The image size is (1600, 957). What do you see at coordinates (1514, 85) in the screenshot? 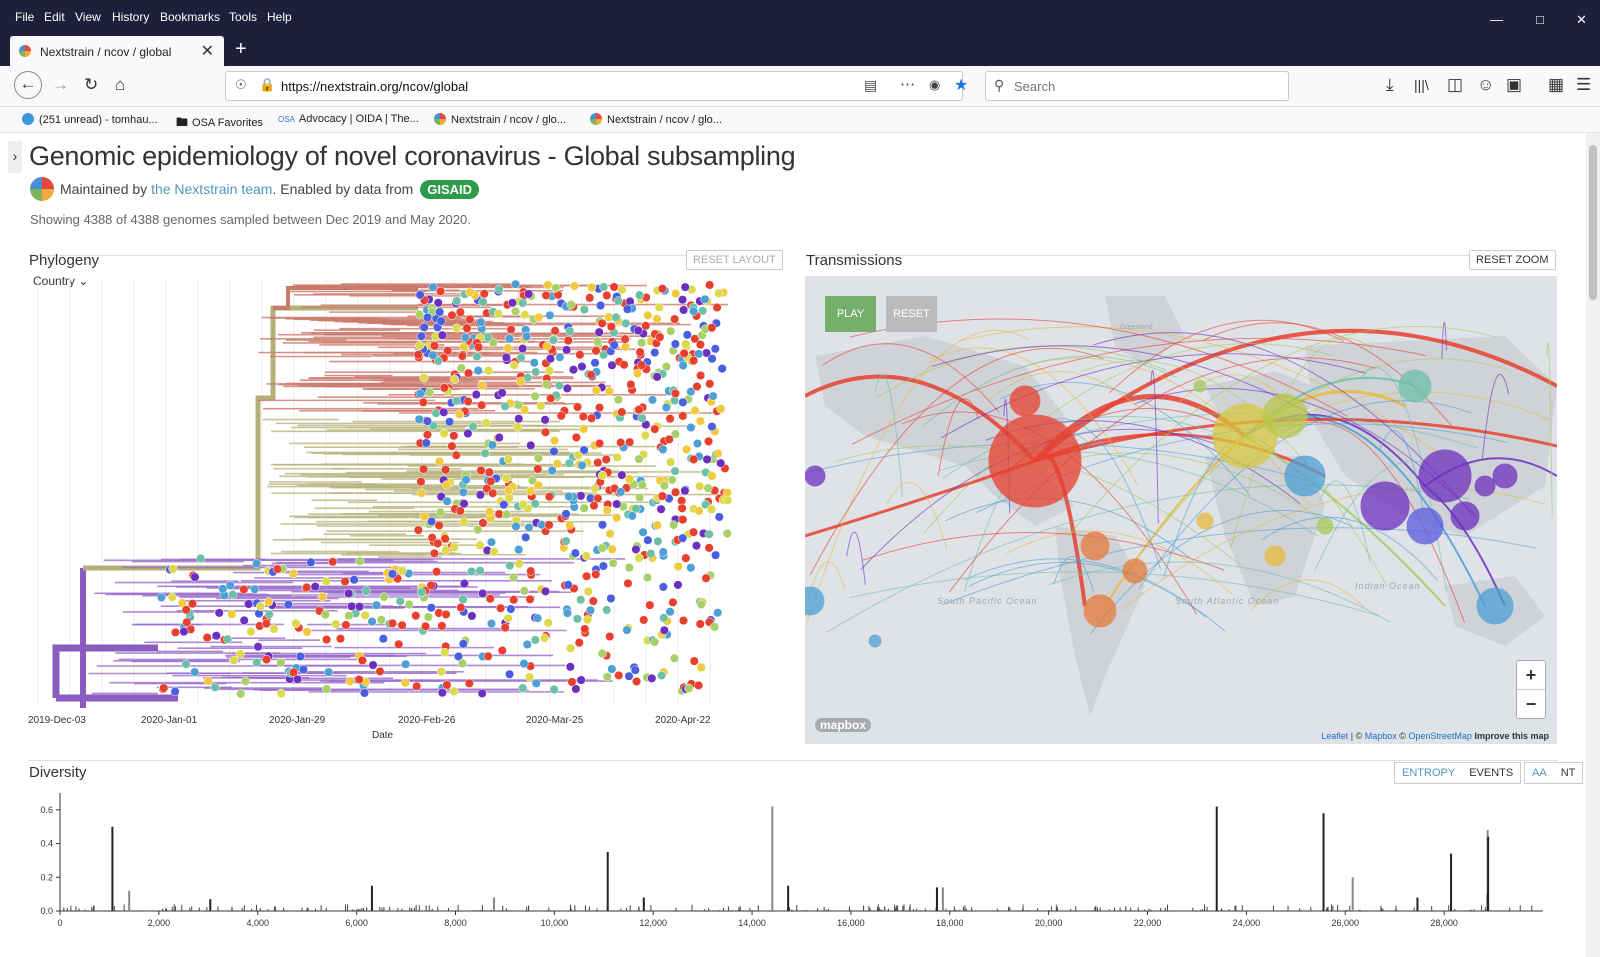
I see `extension-icon: ▣` at bounding box center [1514, 85].